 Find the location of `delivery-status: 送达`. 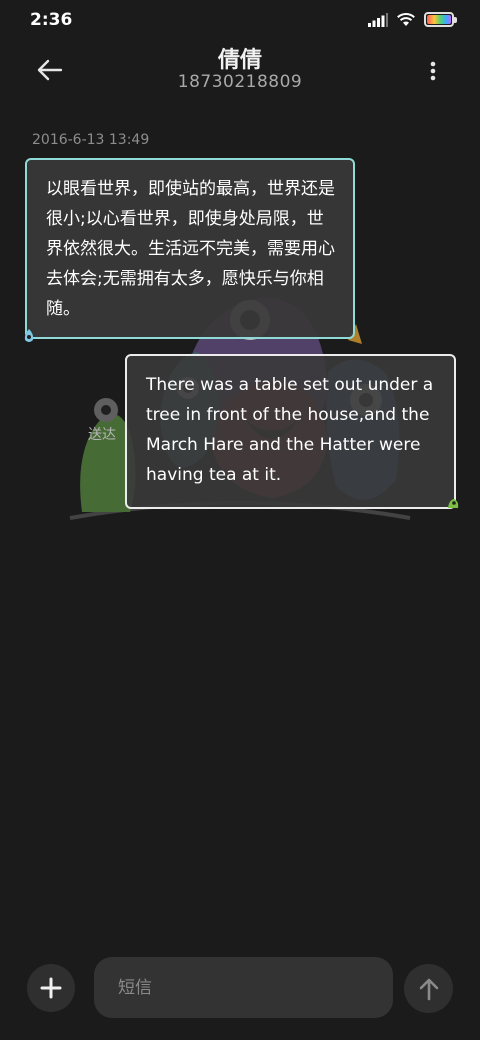

delivery-status: 送达 is located at coordinates (102, 435).